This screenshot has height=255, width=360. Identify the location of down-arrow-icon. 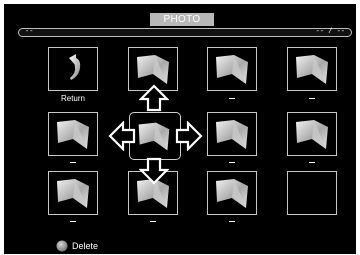
(154, 171).